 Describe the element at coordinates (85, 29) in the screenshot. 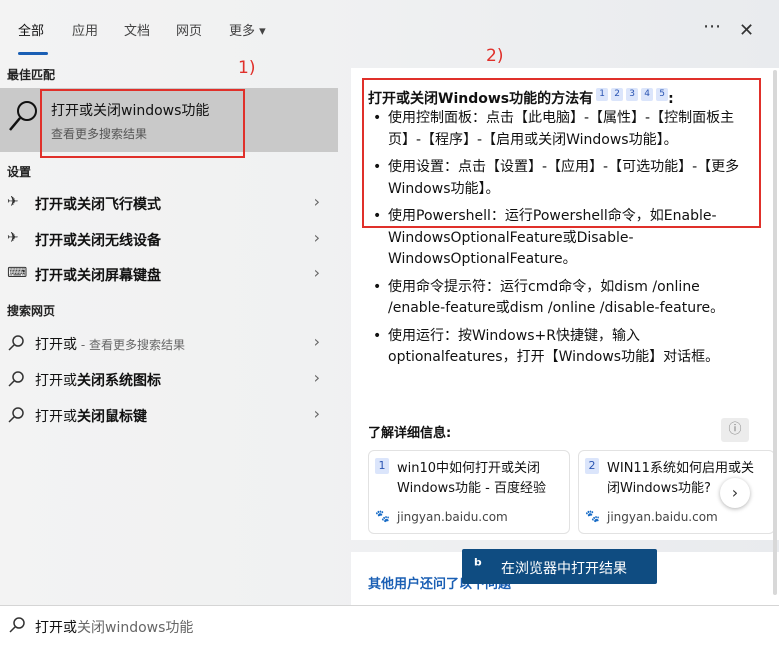

I see `tab-apps: 应用` at that location.